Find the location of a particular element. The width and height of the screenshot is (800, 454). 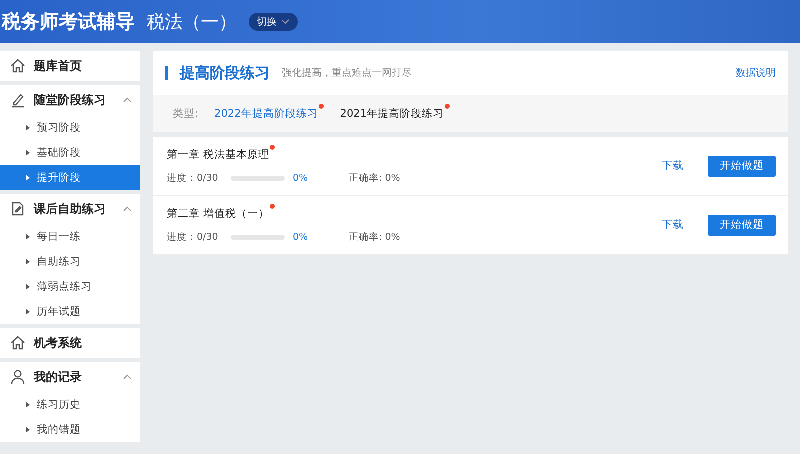

note-pencil-icon is located at coordinates (18, 209).